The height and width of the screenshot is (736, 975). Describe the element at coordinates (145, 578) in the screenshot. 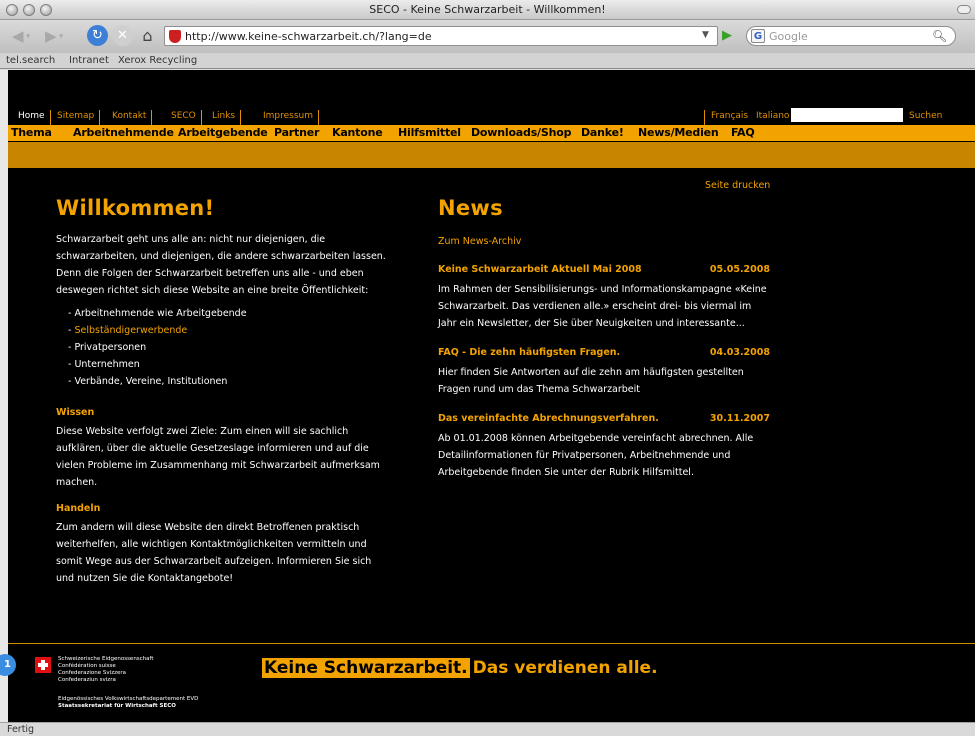

I see `handeln-line: und nutzen Sie die Kontaktangebote!` at that location.